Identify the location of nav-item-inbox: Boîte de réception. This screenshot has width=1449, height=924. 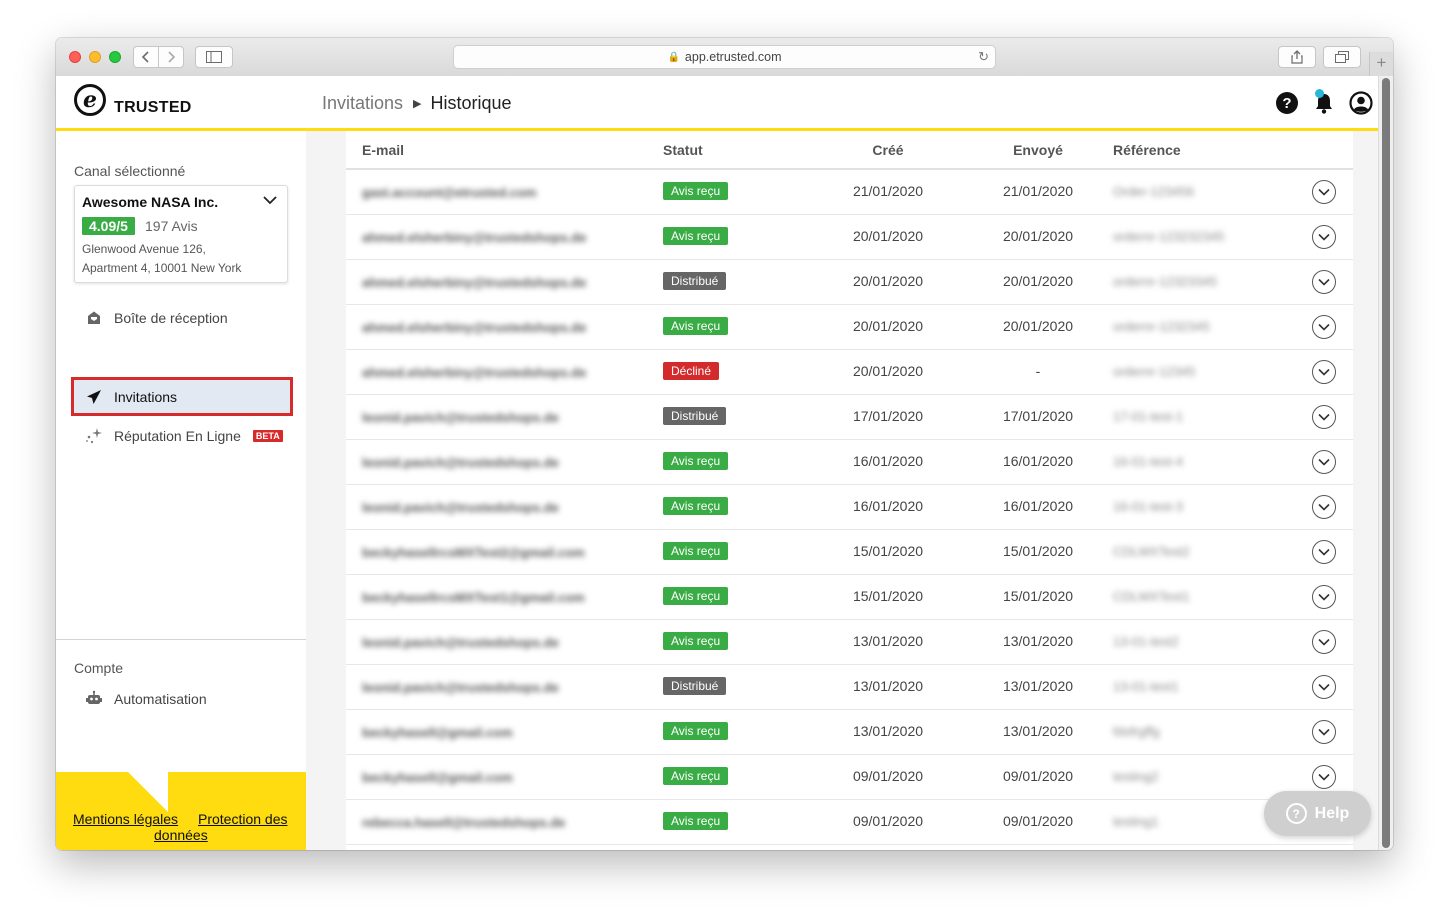
(182, 318).